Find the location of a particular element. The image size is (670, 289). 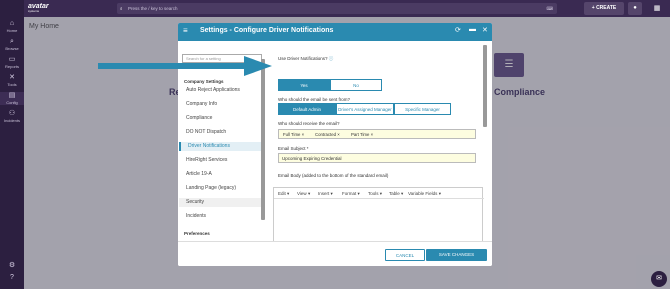

section-company-settings: Company Settings is located at coordinates (204, 81).